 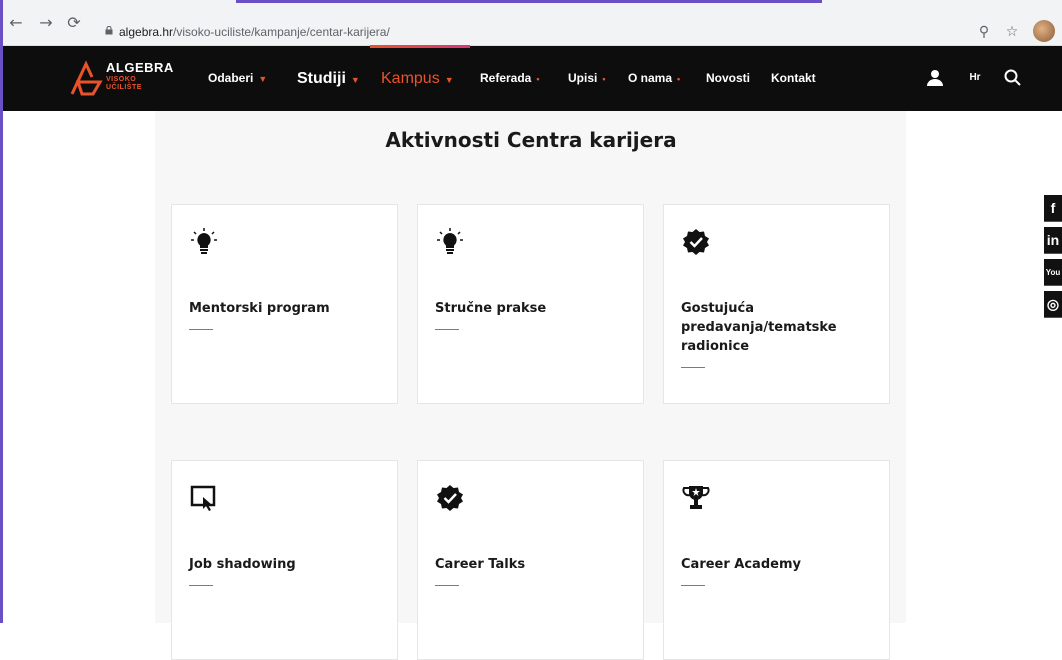 What do you see at coordinates (759, 327) in the screenshot?
I see `card-title-text: Gostujuća predavanja/tematske radionice` at bounding box center [759, 327].